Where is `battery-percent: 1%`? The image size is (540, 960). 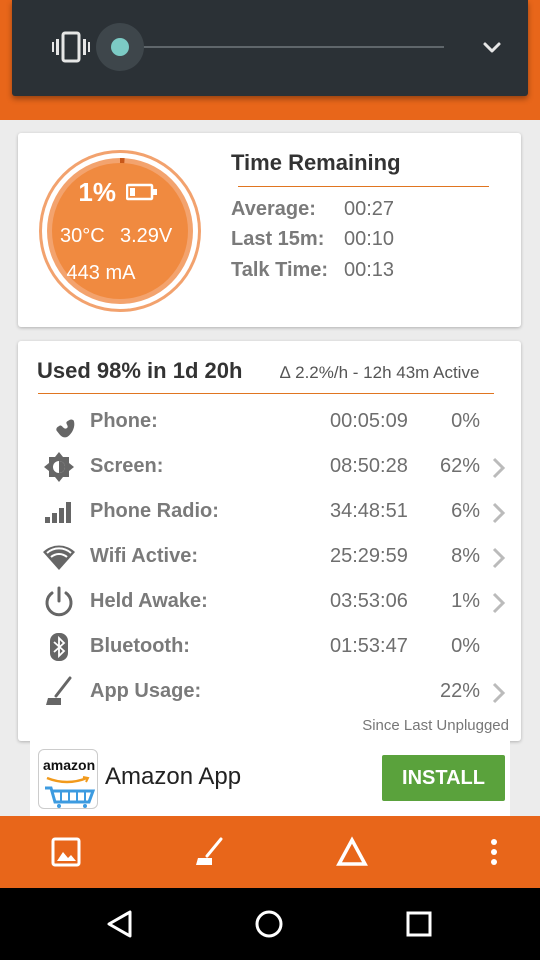
battery-percent: 1% is located at coordinates (97, 192).